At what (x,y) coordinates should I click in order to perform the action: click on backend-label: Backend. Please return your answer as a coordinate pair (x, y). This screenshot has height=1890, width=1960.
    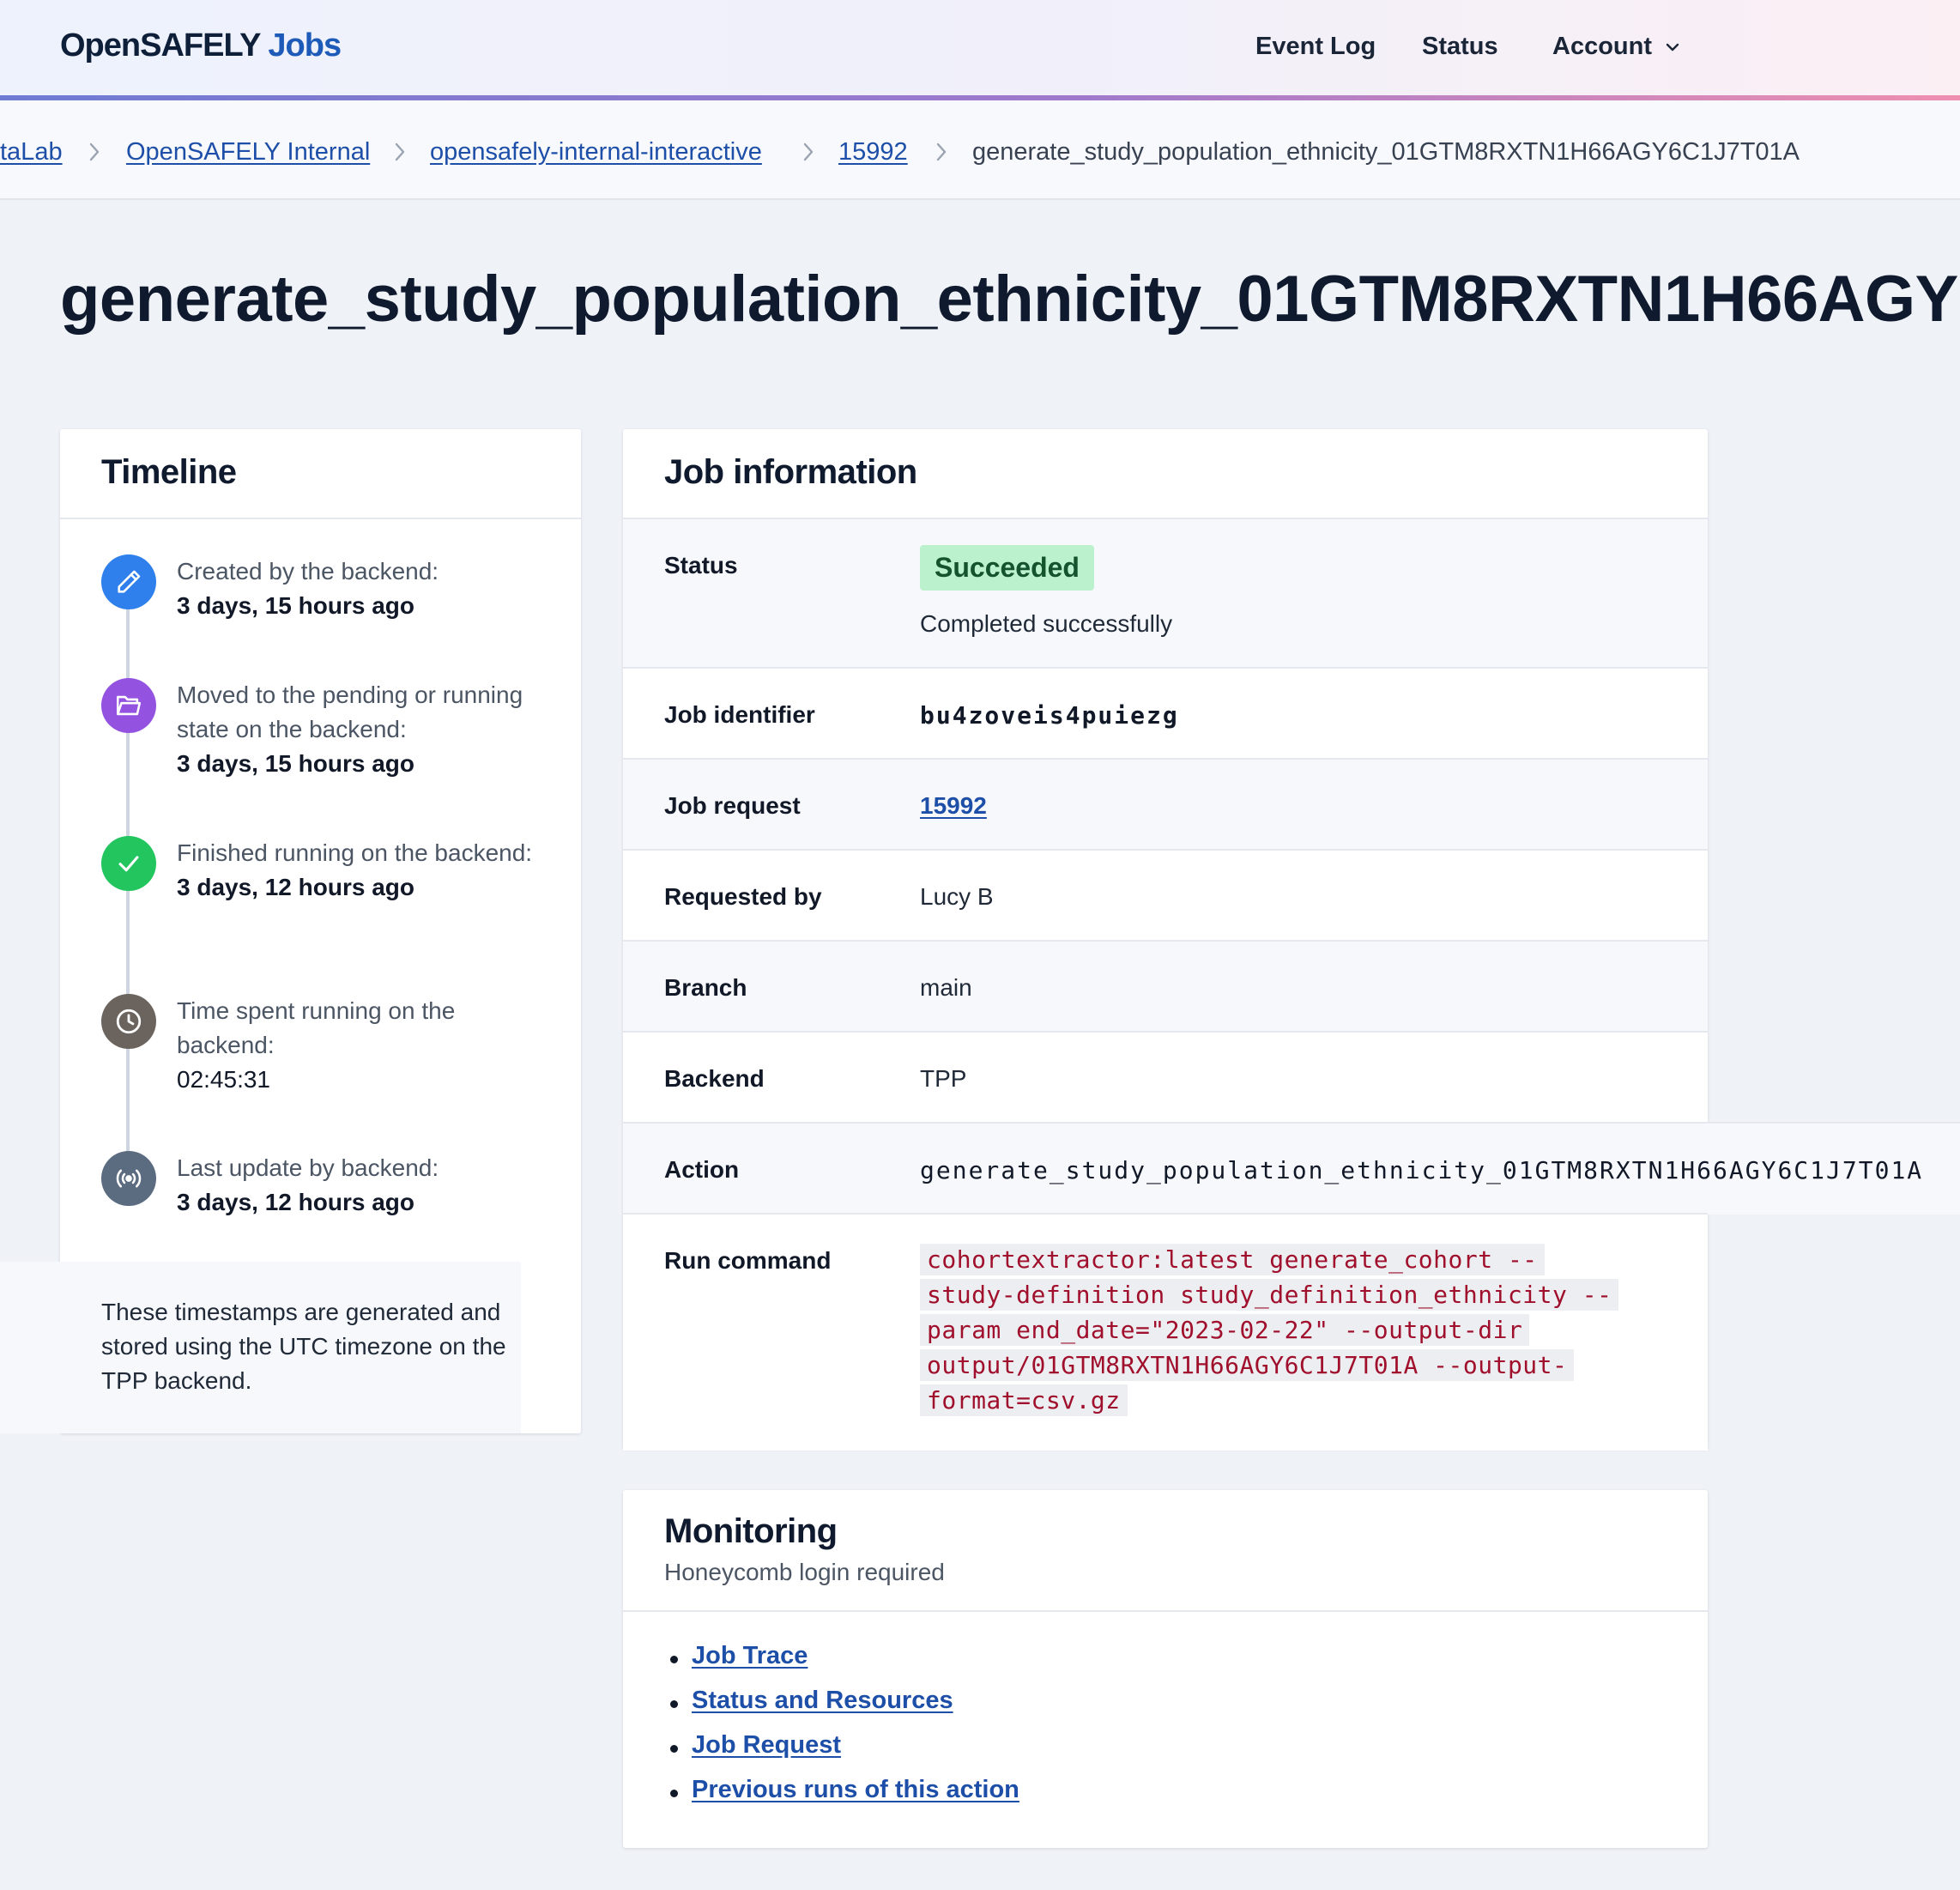
    Looking at the image, I should click on (714, 1079).